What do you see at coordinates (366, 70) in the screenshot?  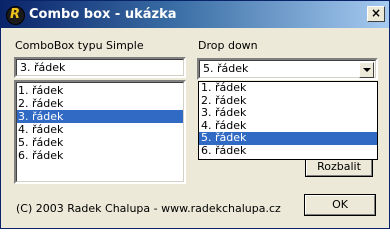 I see `chevron-down-icon` at bounding box center [366, 70].